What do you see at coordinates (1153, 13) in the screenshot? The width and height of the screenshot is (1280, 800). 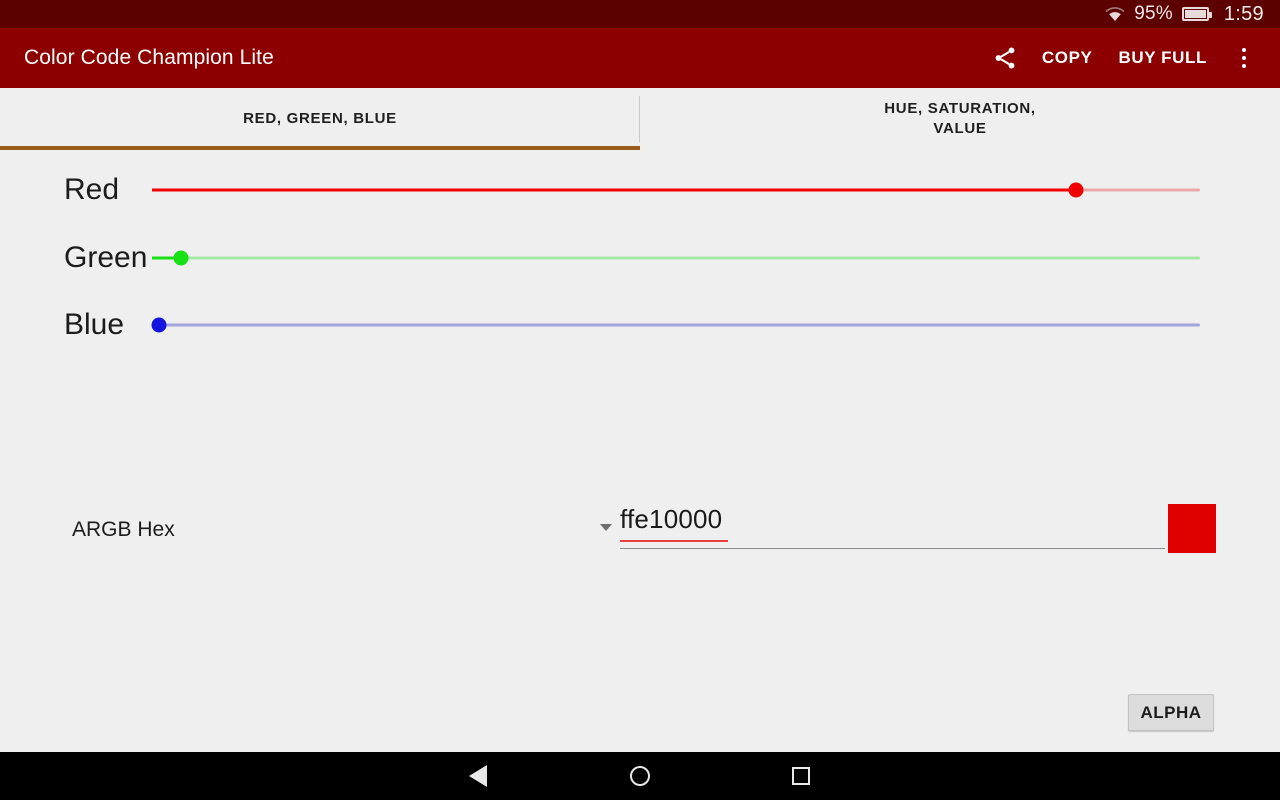 I see `battery-percent-label: 95%` at bounding box center [1153, 13].